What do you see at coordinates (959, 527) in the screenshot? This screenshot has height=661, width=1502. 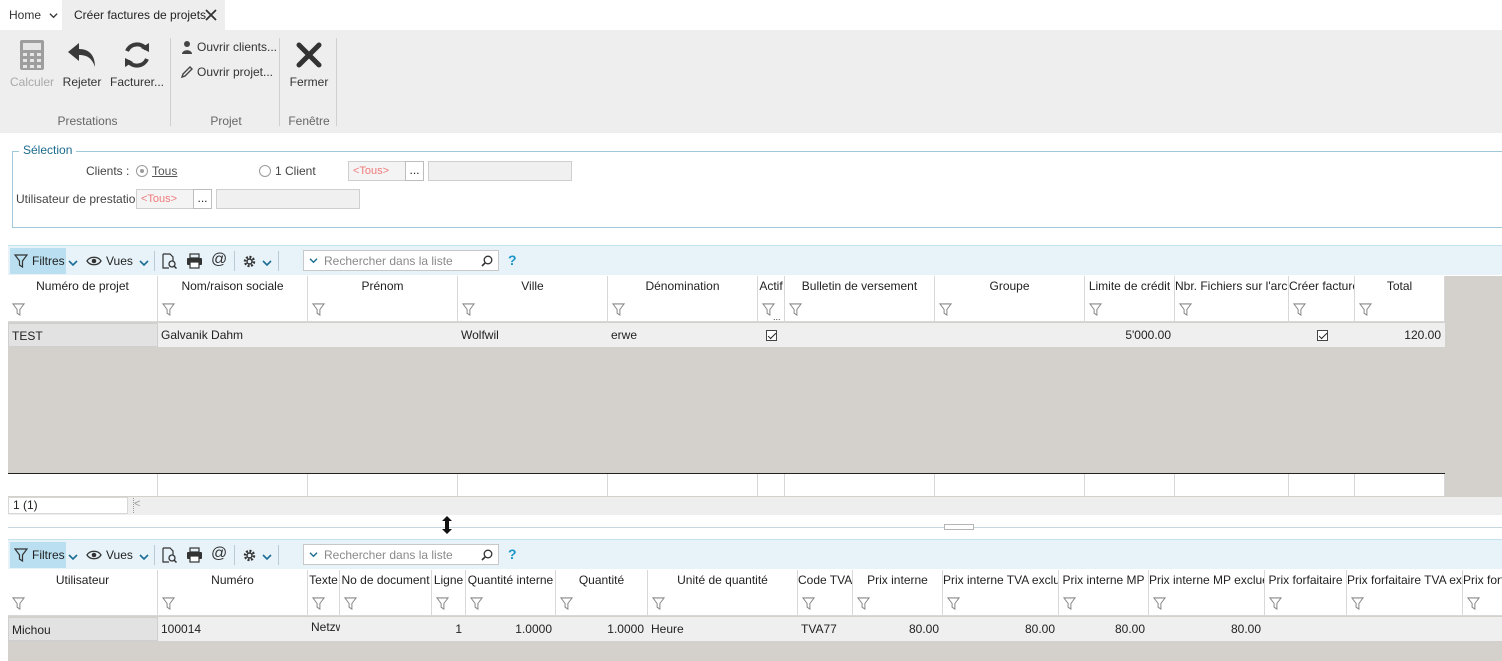 I see `splitter-handle` at bounding box center [959, 527].